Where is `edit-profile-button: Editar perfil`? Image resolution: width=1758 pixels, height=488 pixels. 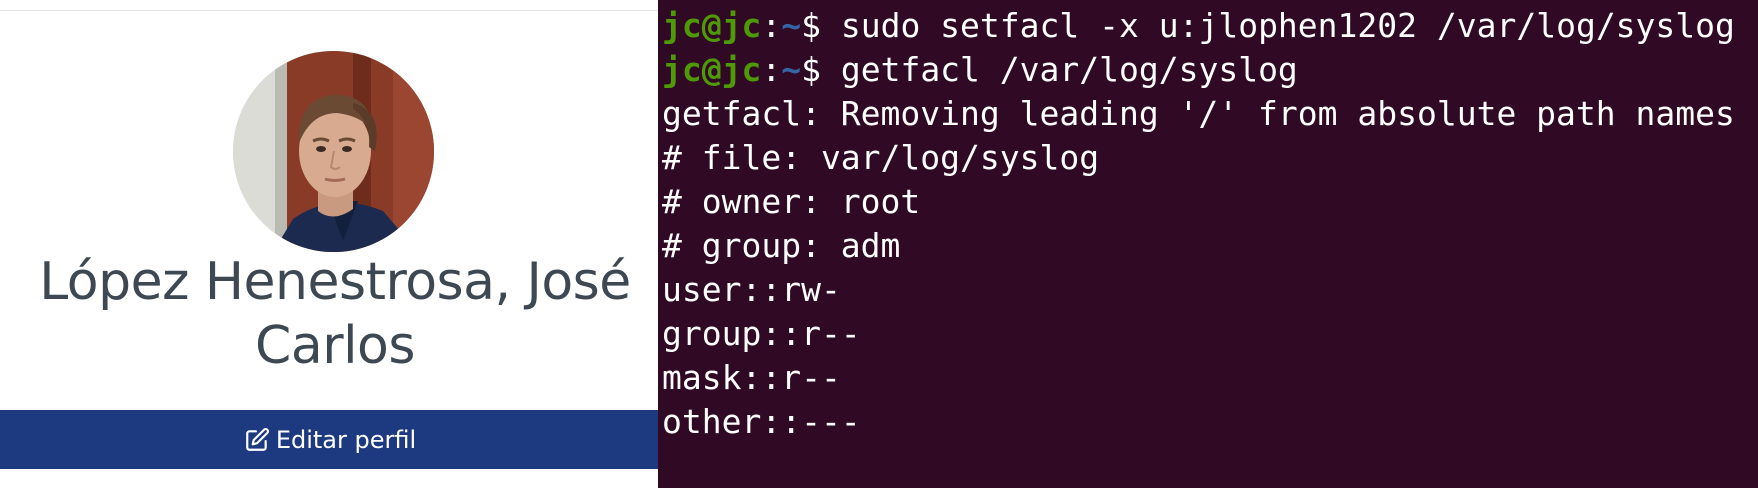 edit-profile-button: Editar perfil is located at coordinates (330, 439).